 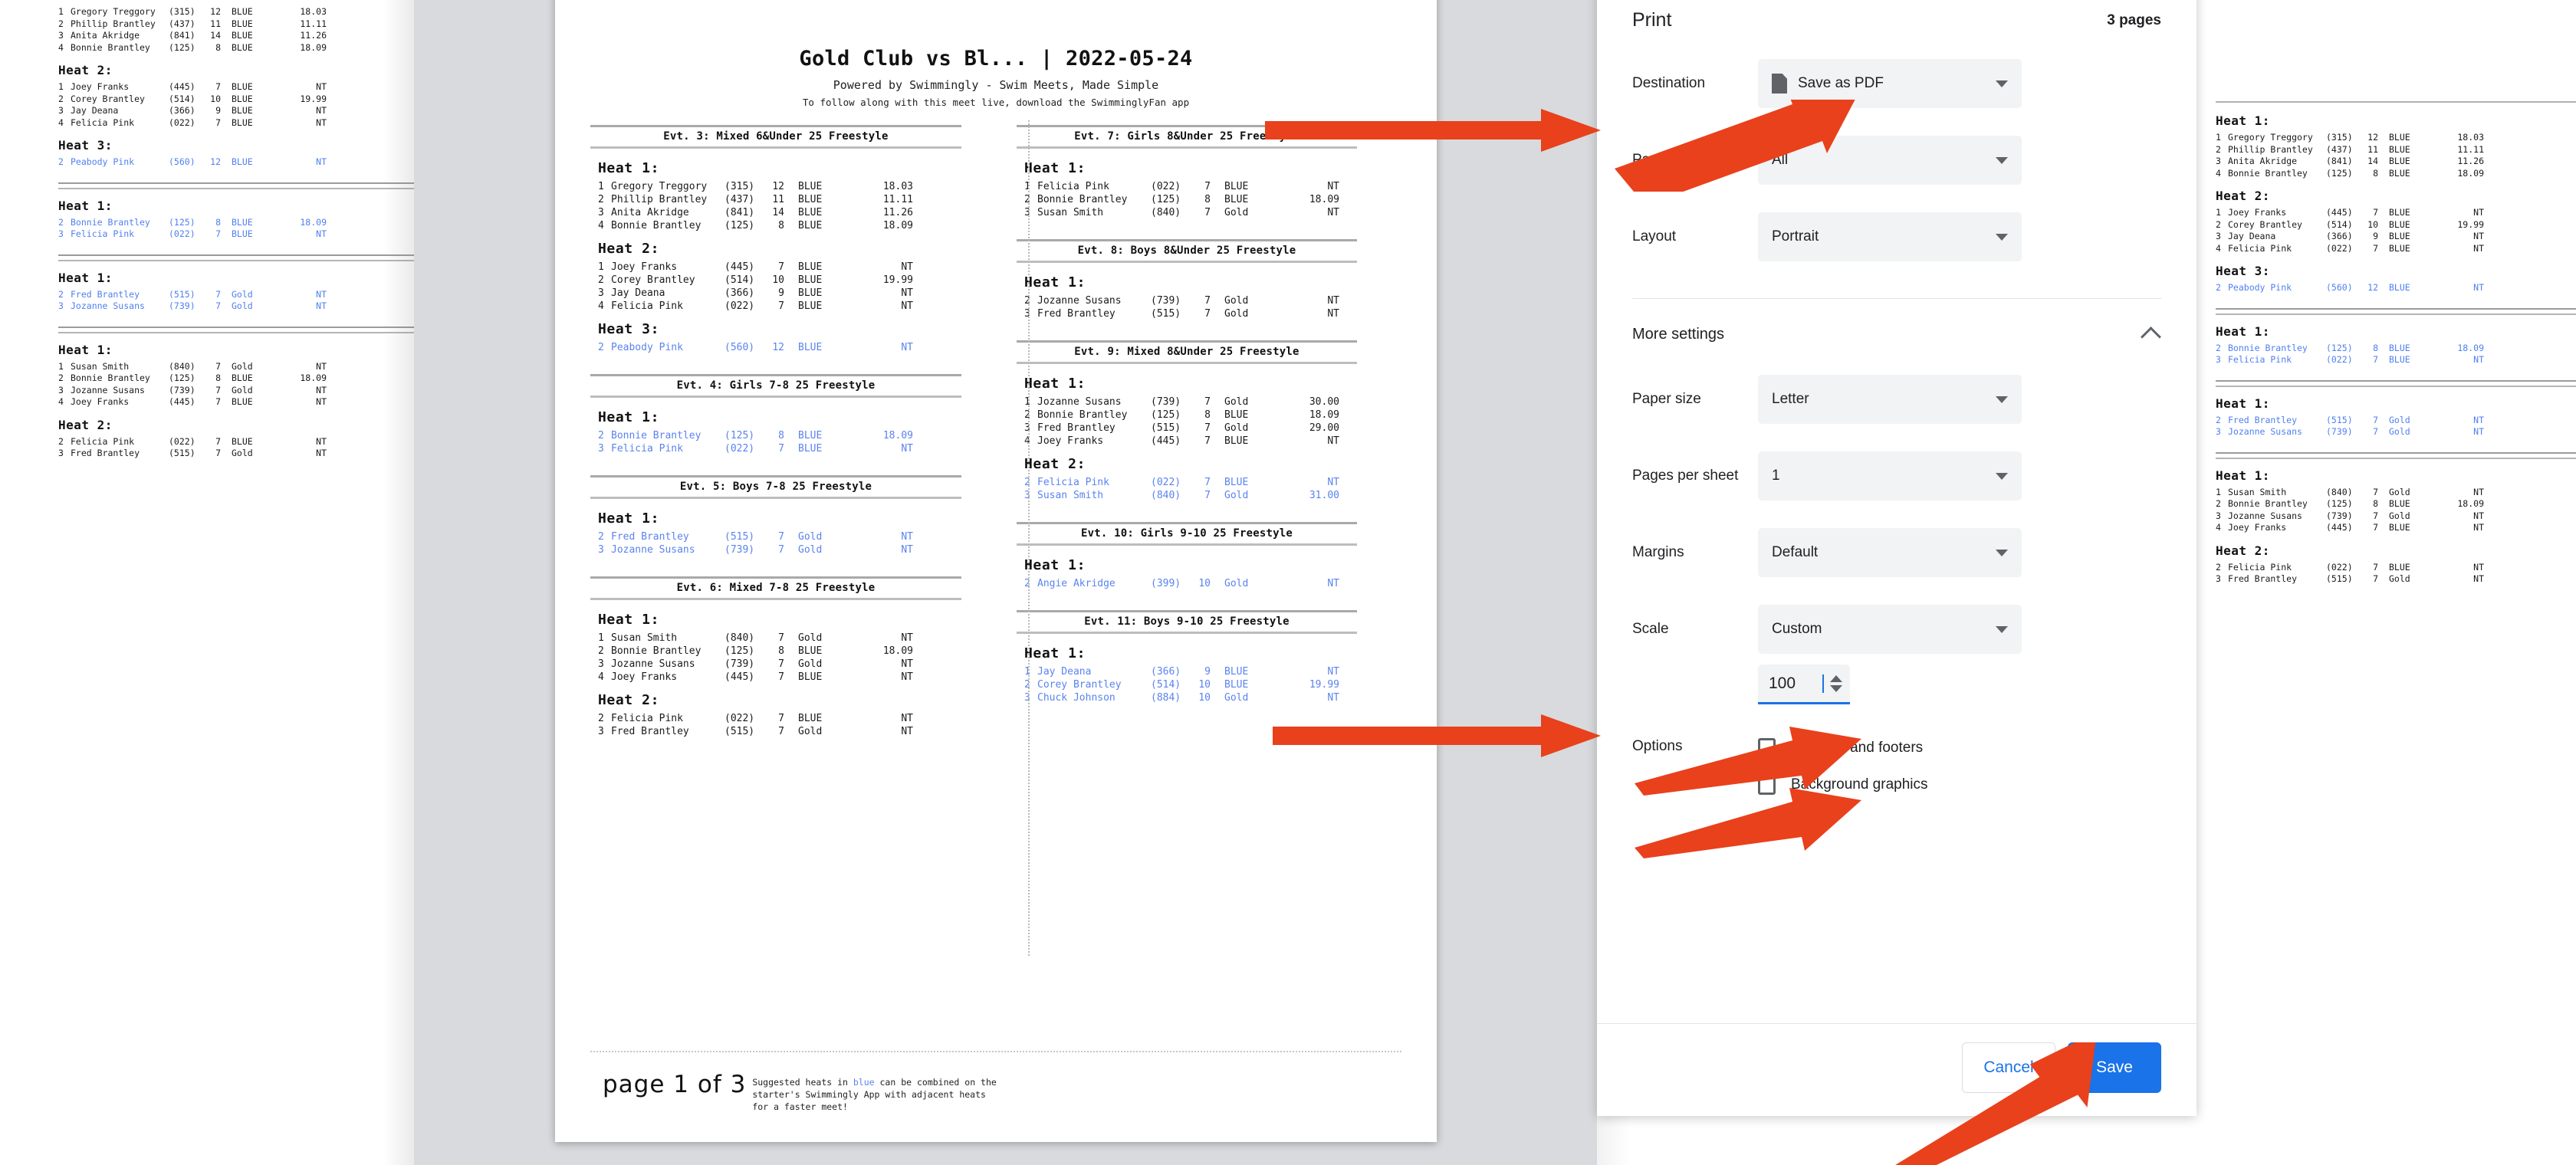 What do you see at coordinates (1187, 137) in the screenshot?
I see `event-header: Evt. 7: Girls 8&Under 25 Freestyle` at bounding box center [1187, 137].